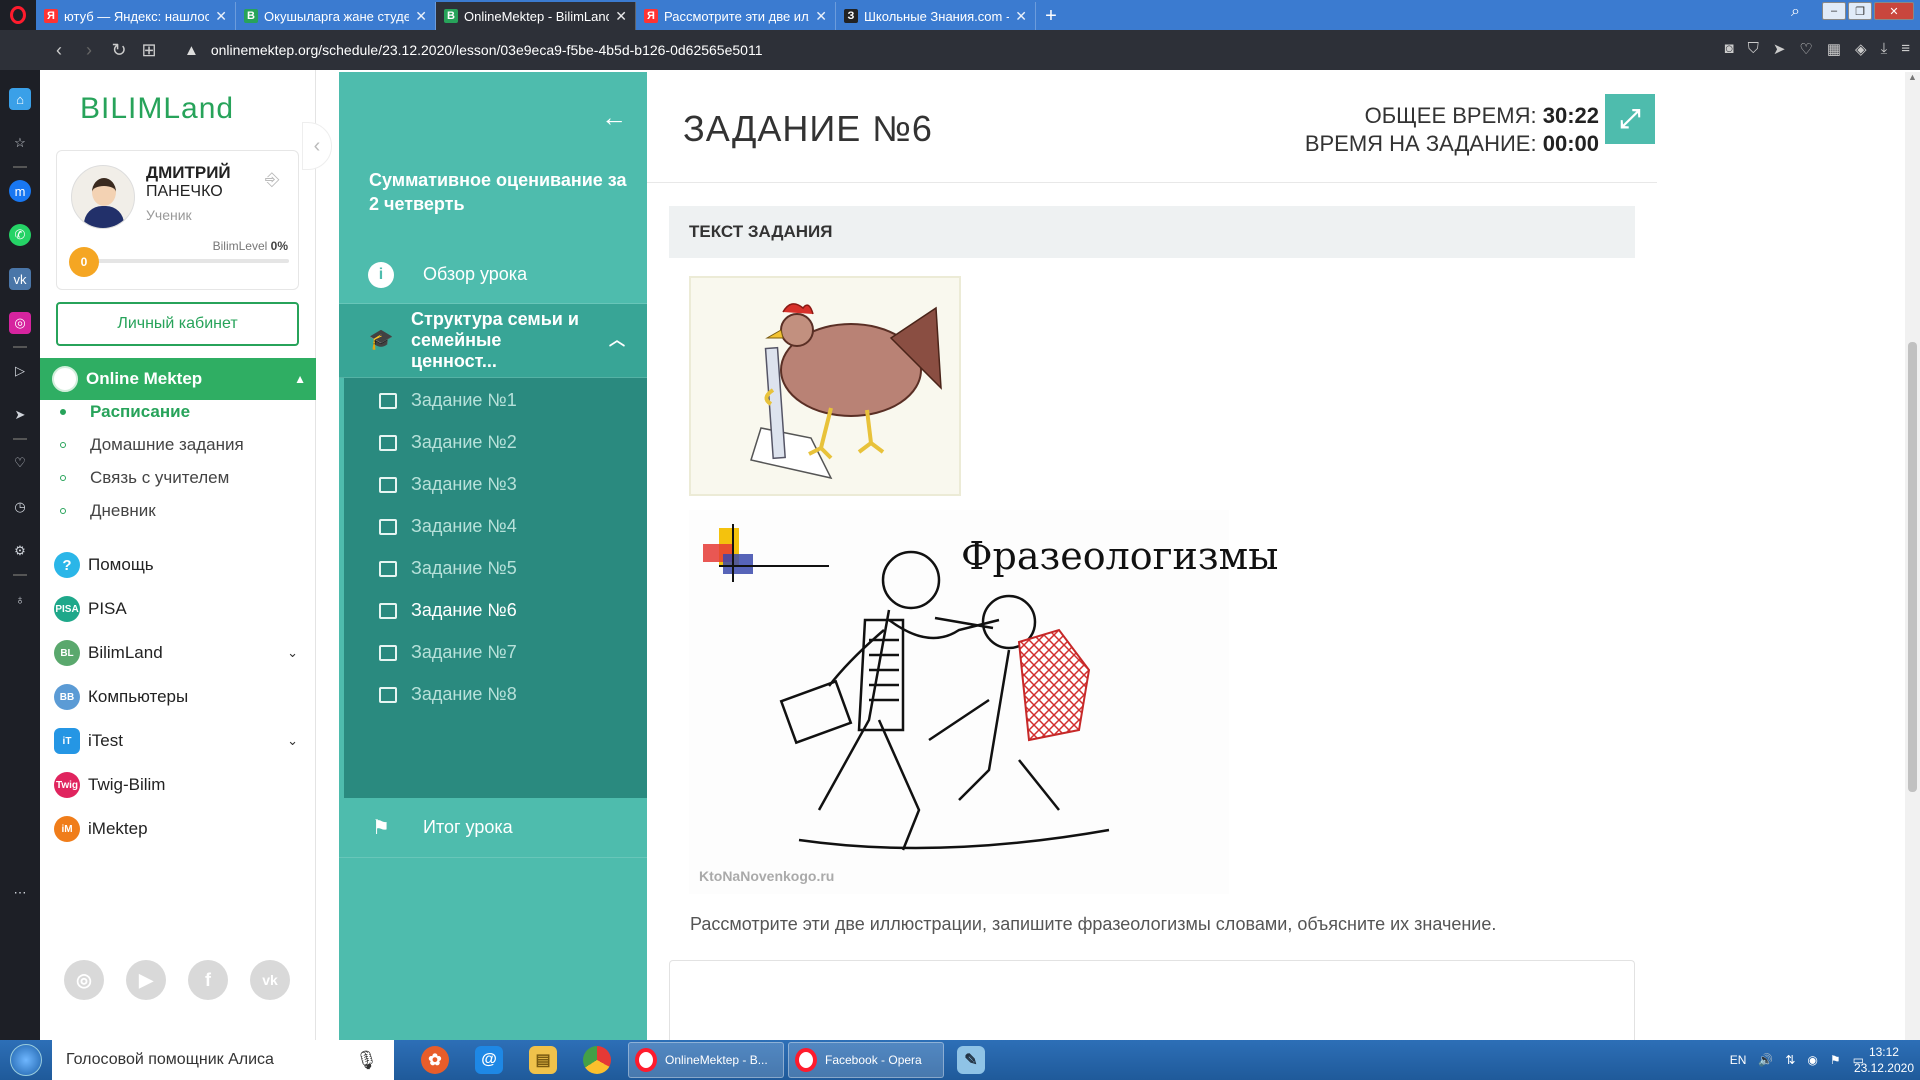 The height and width of the screenshot is (1080, 1920). Describe the element at coordinates (119, 50) in the screenshot. I see `reload-icon: ↻` at that location.